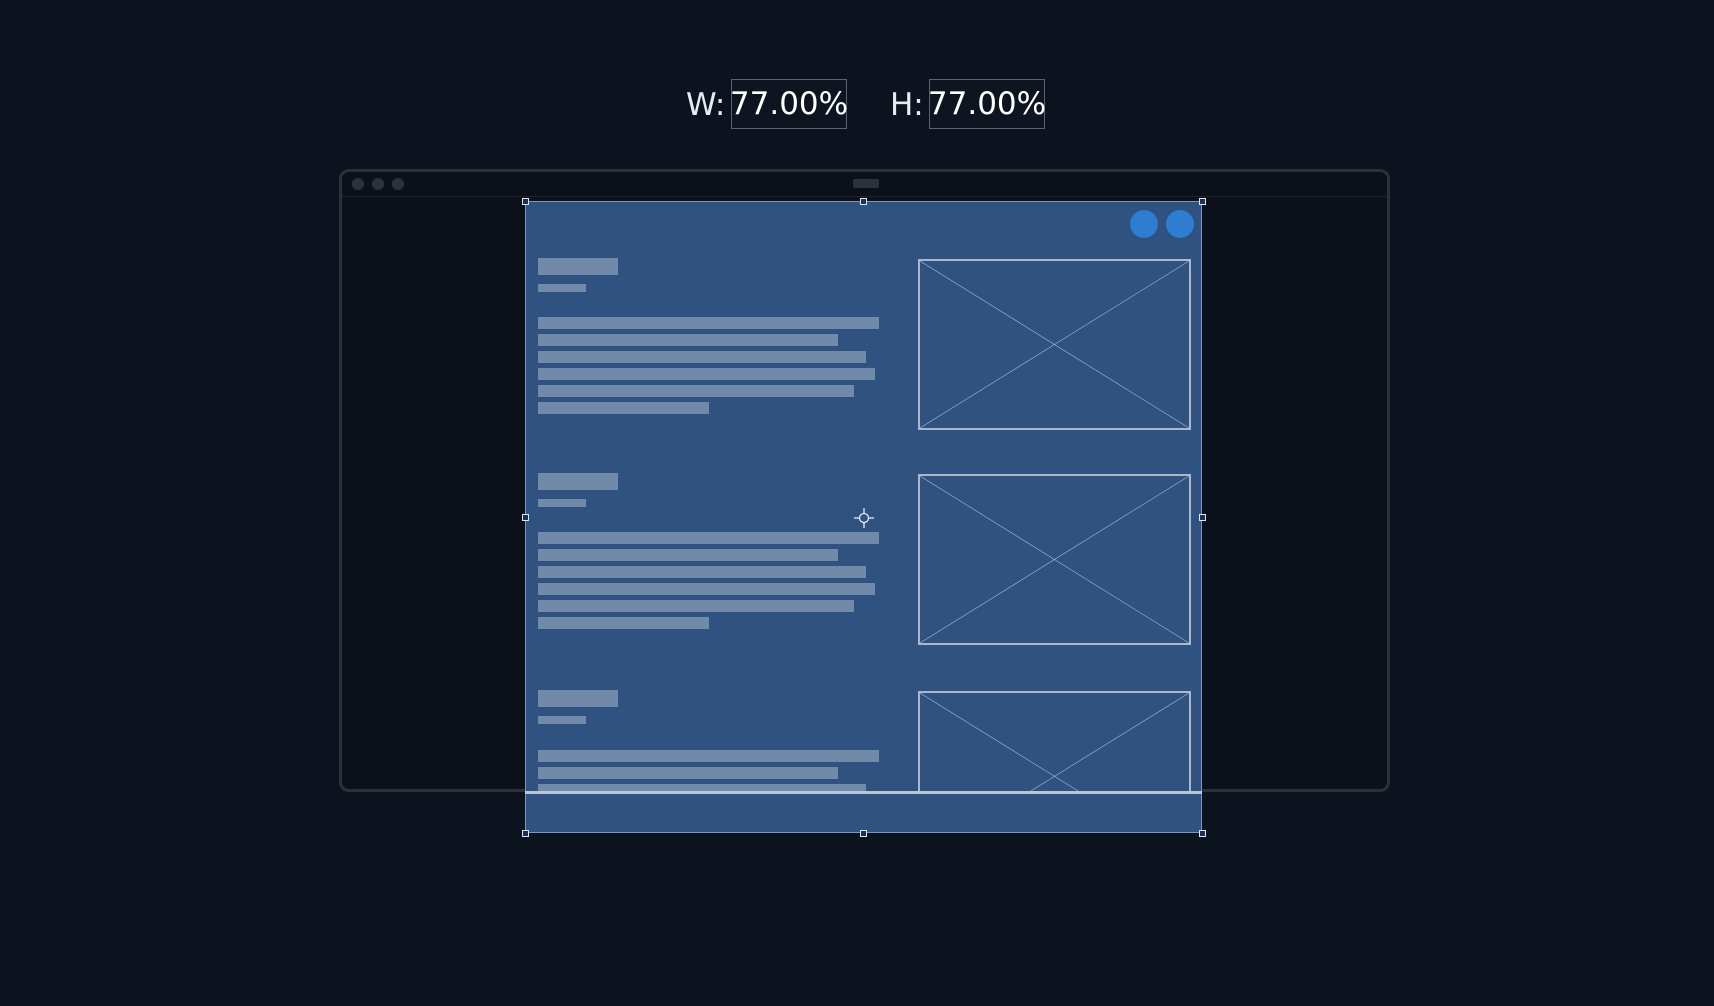 The image size is (1714, 1006). I want to click on window-maximize-dot, so click(398, 184).